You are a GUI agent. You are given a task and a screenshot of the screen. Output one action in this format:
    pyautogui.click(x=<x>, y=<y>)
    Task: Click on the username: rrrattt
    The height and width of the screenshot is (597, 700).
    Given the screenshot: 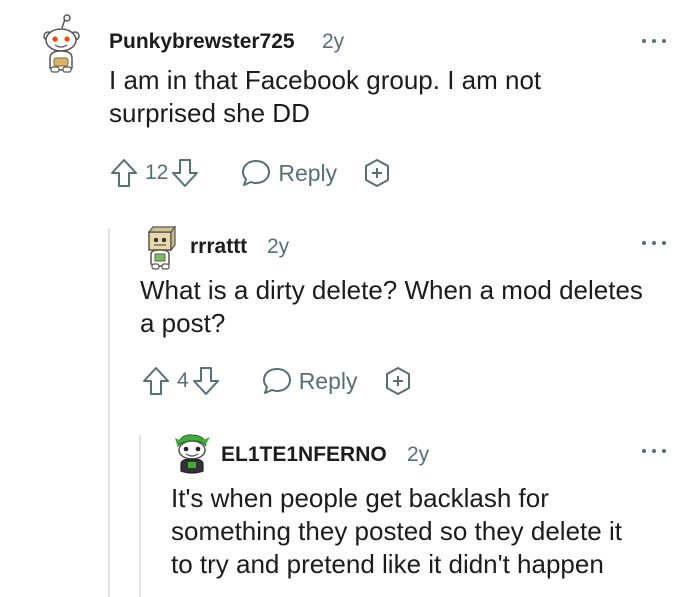 What is the action you would take?
    pyautogui.click(x=218, y=247)
    